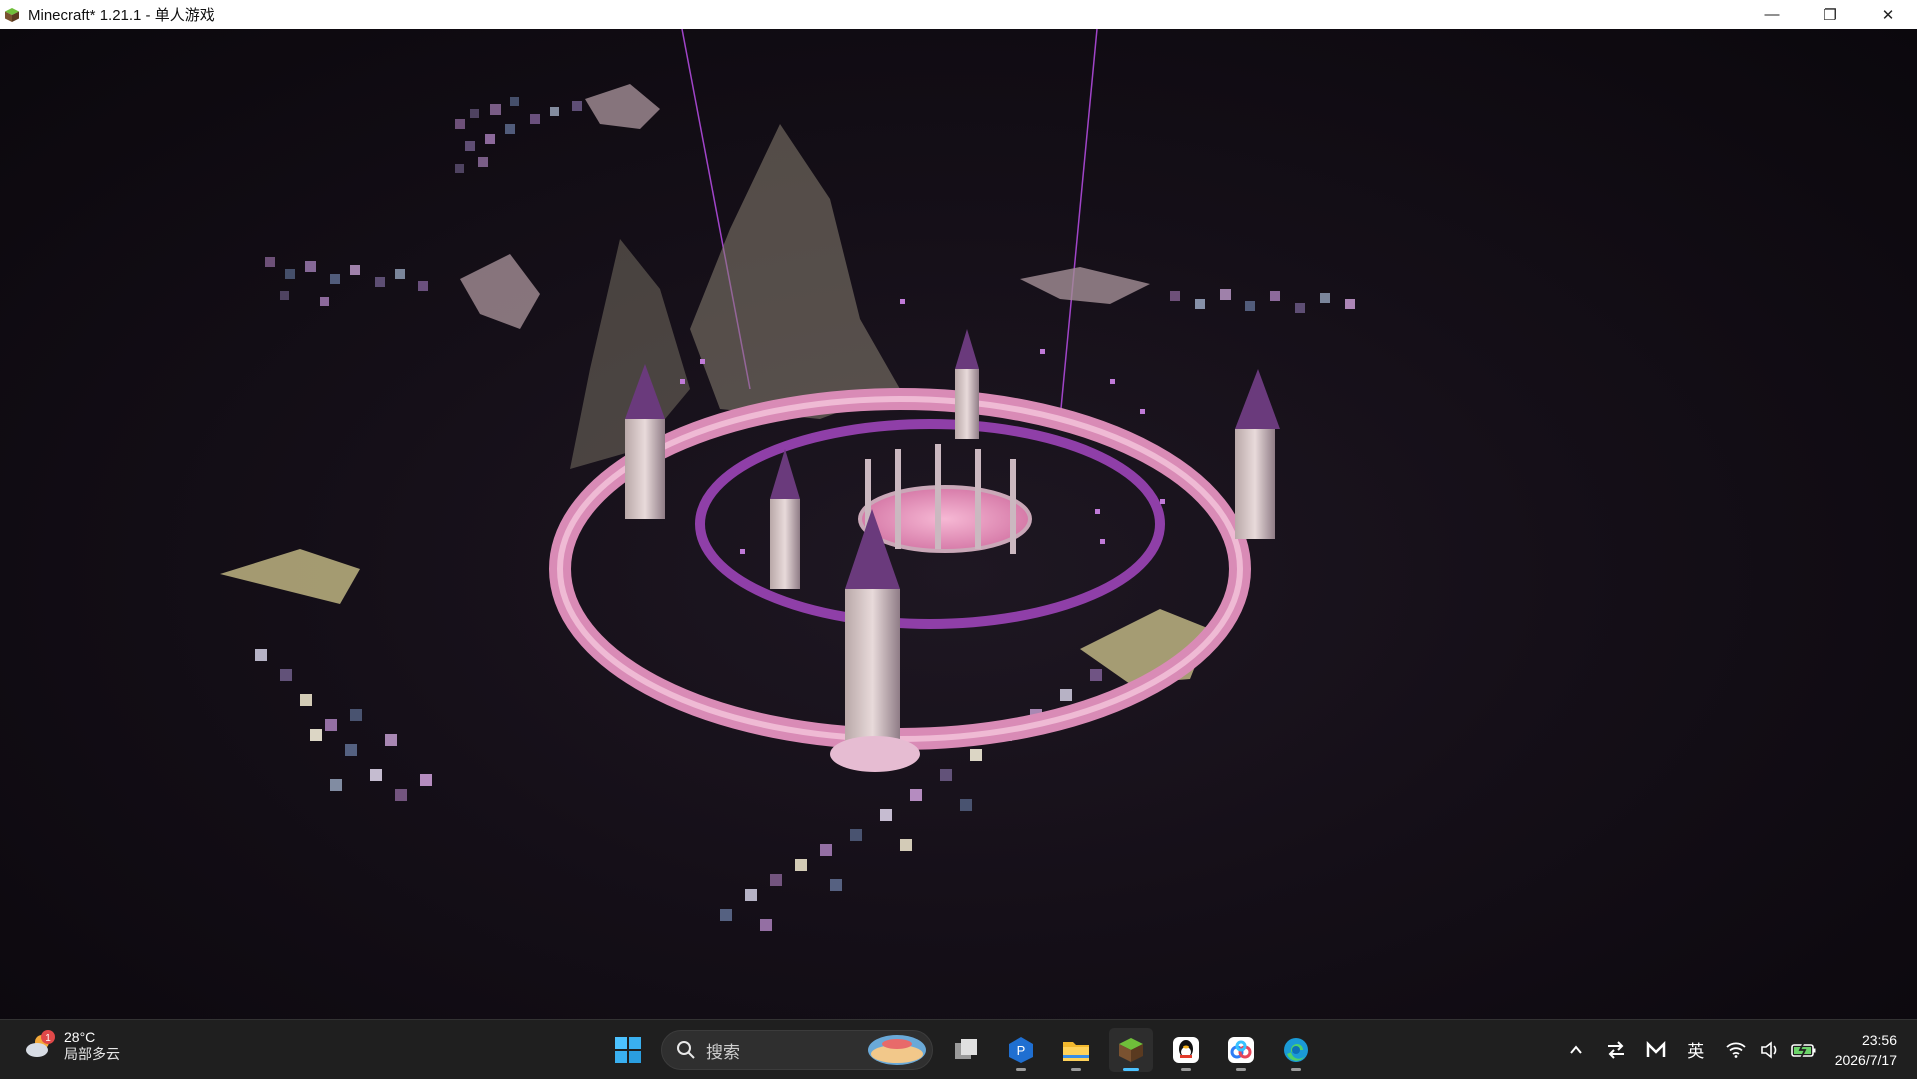 This screenshot has width=1917, height=1079. I want to click on minecraft-app-icon, so click(12, 14).